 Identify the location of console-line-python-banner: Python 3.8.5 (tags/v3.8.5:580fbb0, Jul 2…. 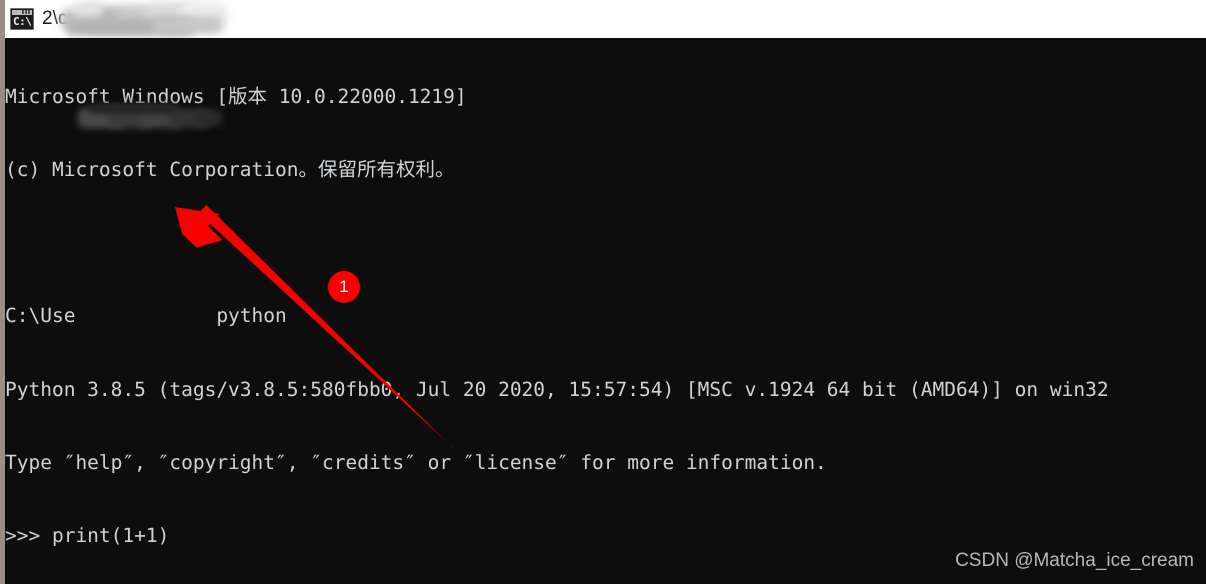
(557, 389).